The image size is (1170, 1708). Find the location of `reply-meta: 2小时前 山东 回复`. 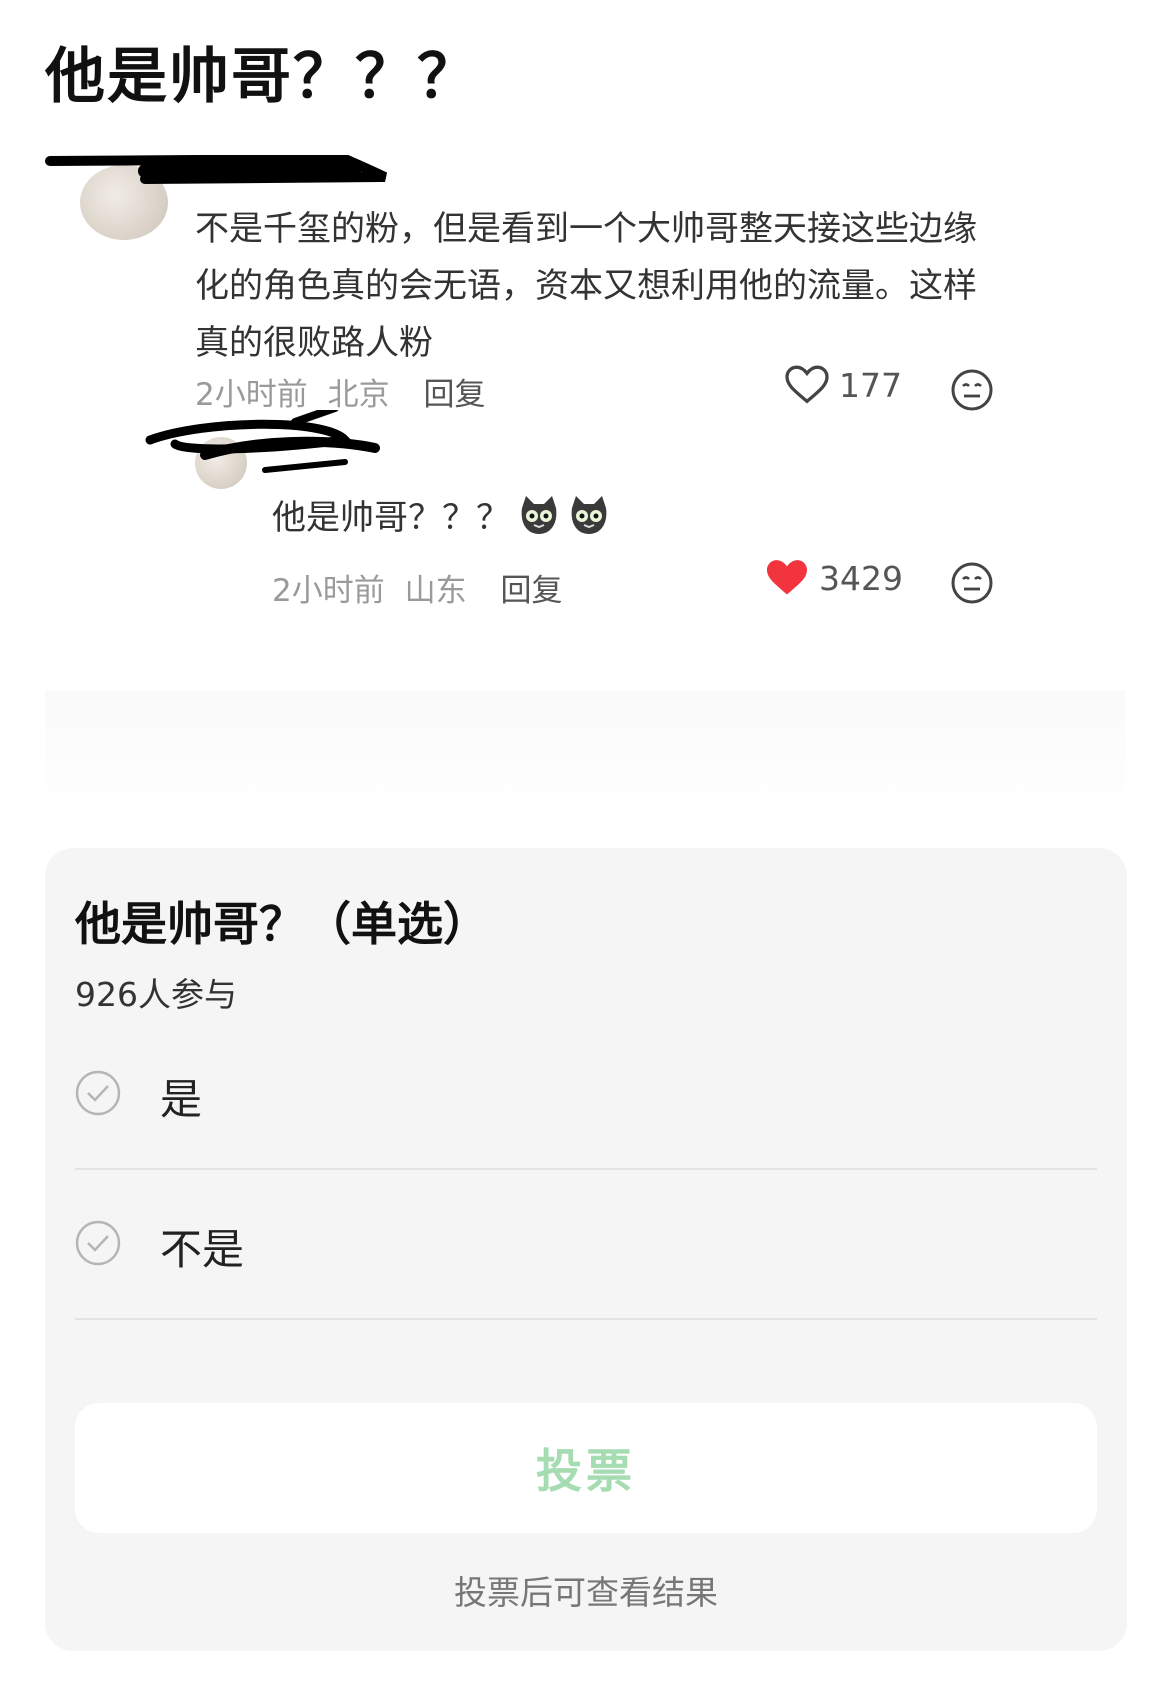

reply-meta: 2小时前 山东 回复 is located at coordinates (417, 587).